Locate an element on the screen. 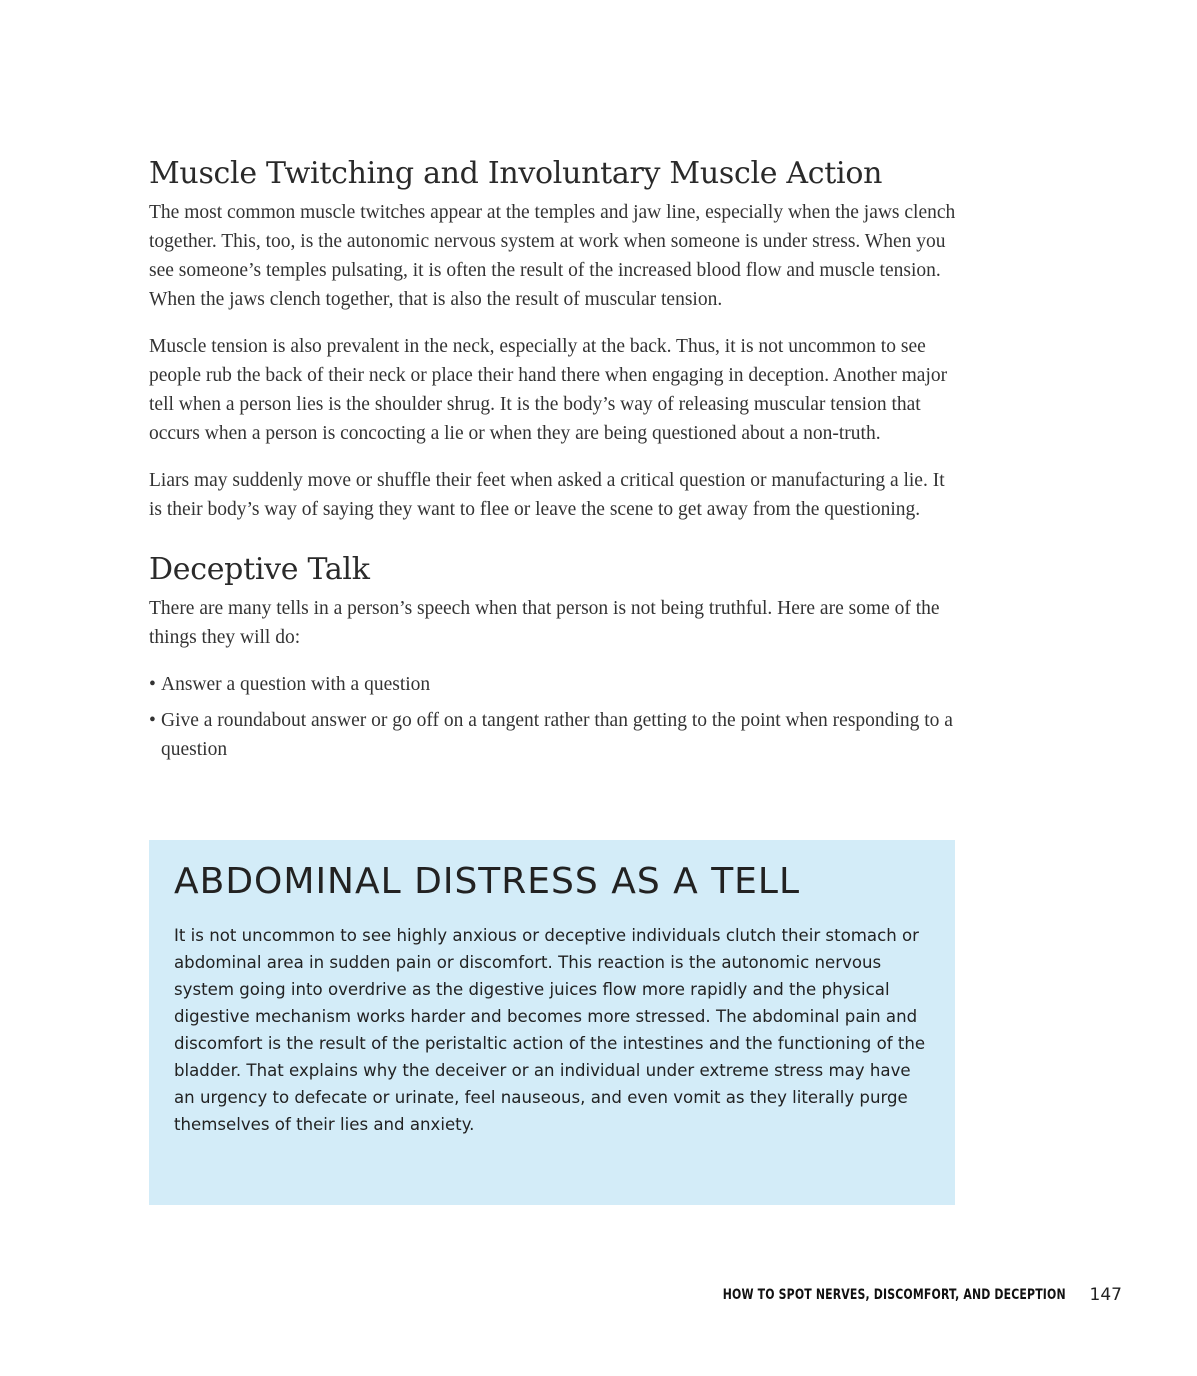  page-number: 147 is located at coordinates (1105, 1295).